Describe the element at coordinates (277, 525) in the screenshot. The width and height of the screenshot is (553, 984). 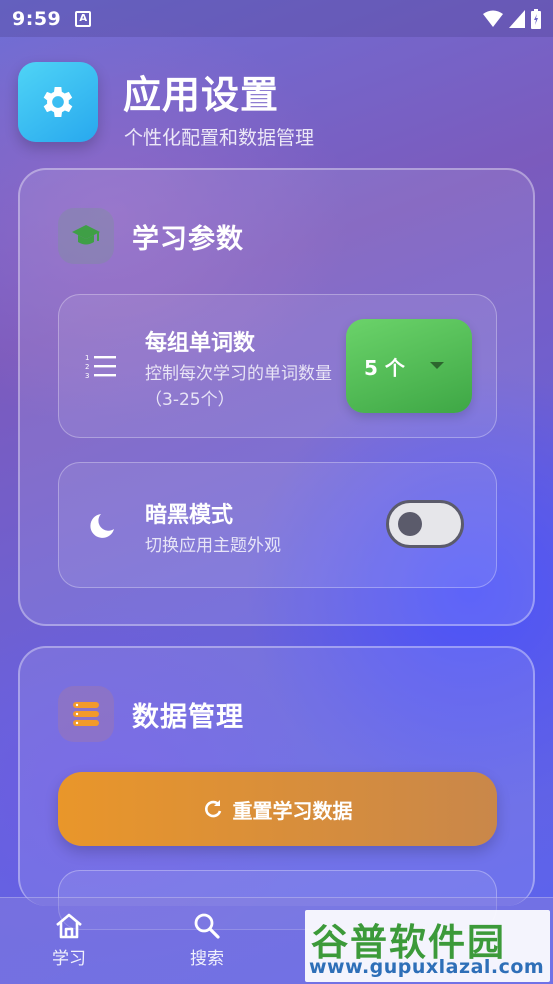
I see `dark-mode-row: 暗黑模式 切换应用主题外观` at that location.